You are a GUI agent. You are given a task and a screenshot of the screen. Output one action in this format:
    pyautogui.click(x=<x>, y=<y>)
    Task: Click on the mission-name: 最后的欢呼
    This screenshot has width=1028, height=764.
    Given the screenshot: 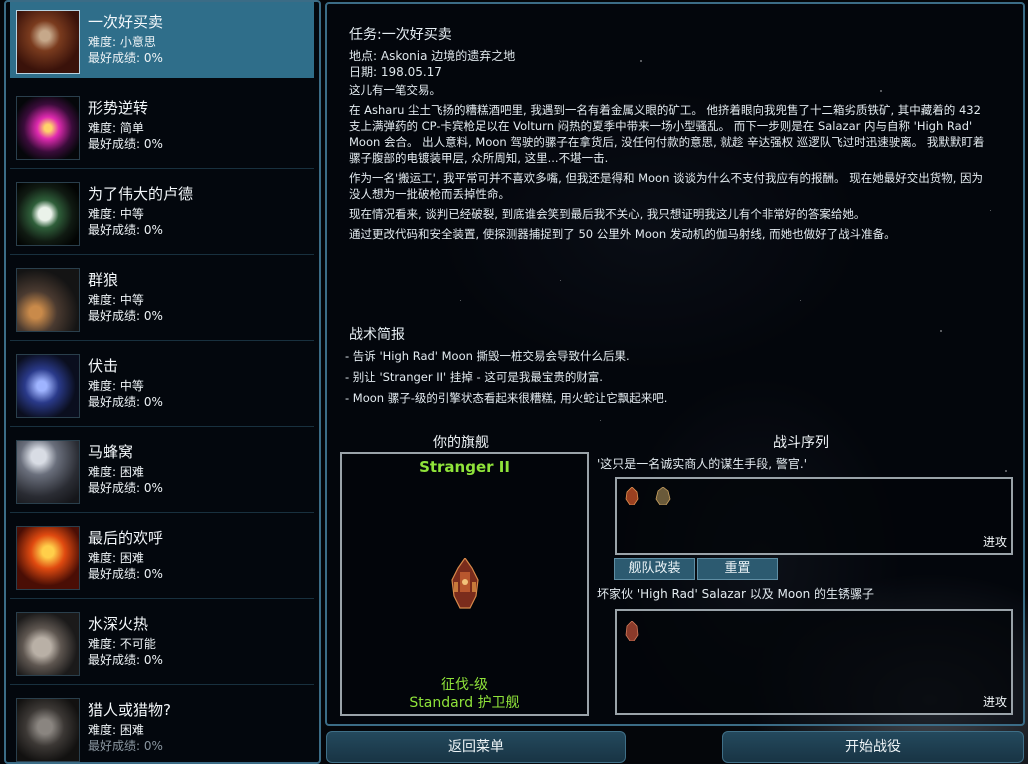 What is the action you would take?
    pyautogui.click(x=126, y=538)
    